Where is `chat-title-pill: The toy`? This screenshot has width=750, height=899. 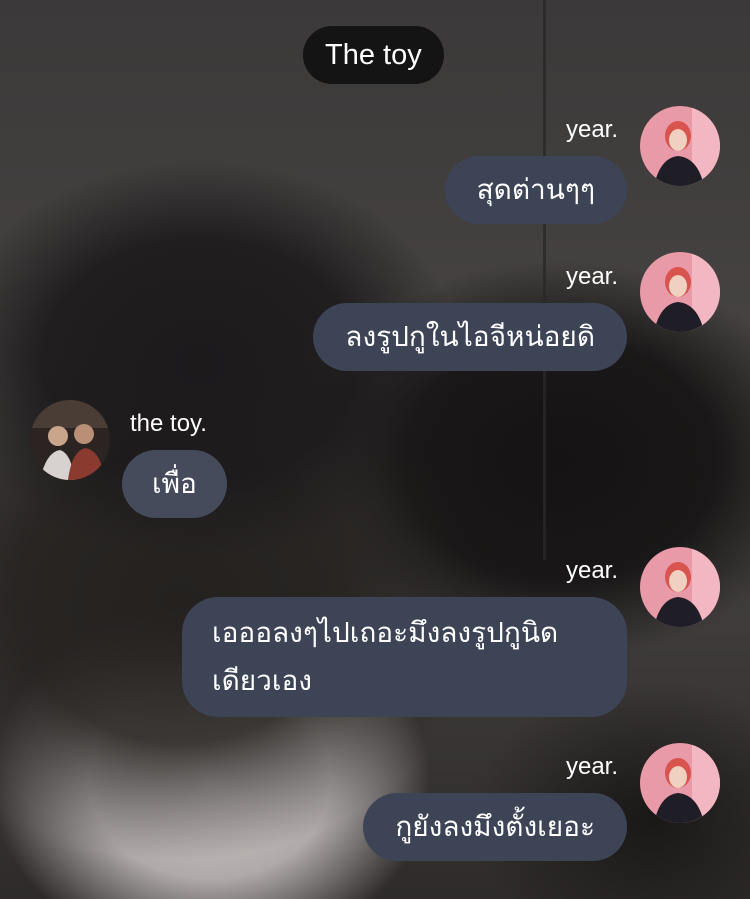 chat-title-pill: The toy is located at coordinates (373, 55).